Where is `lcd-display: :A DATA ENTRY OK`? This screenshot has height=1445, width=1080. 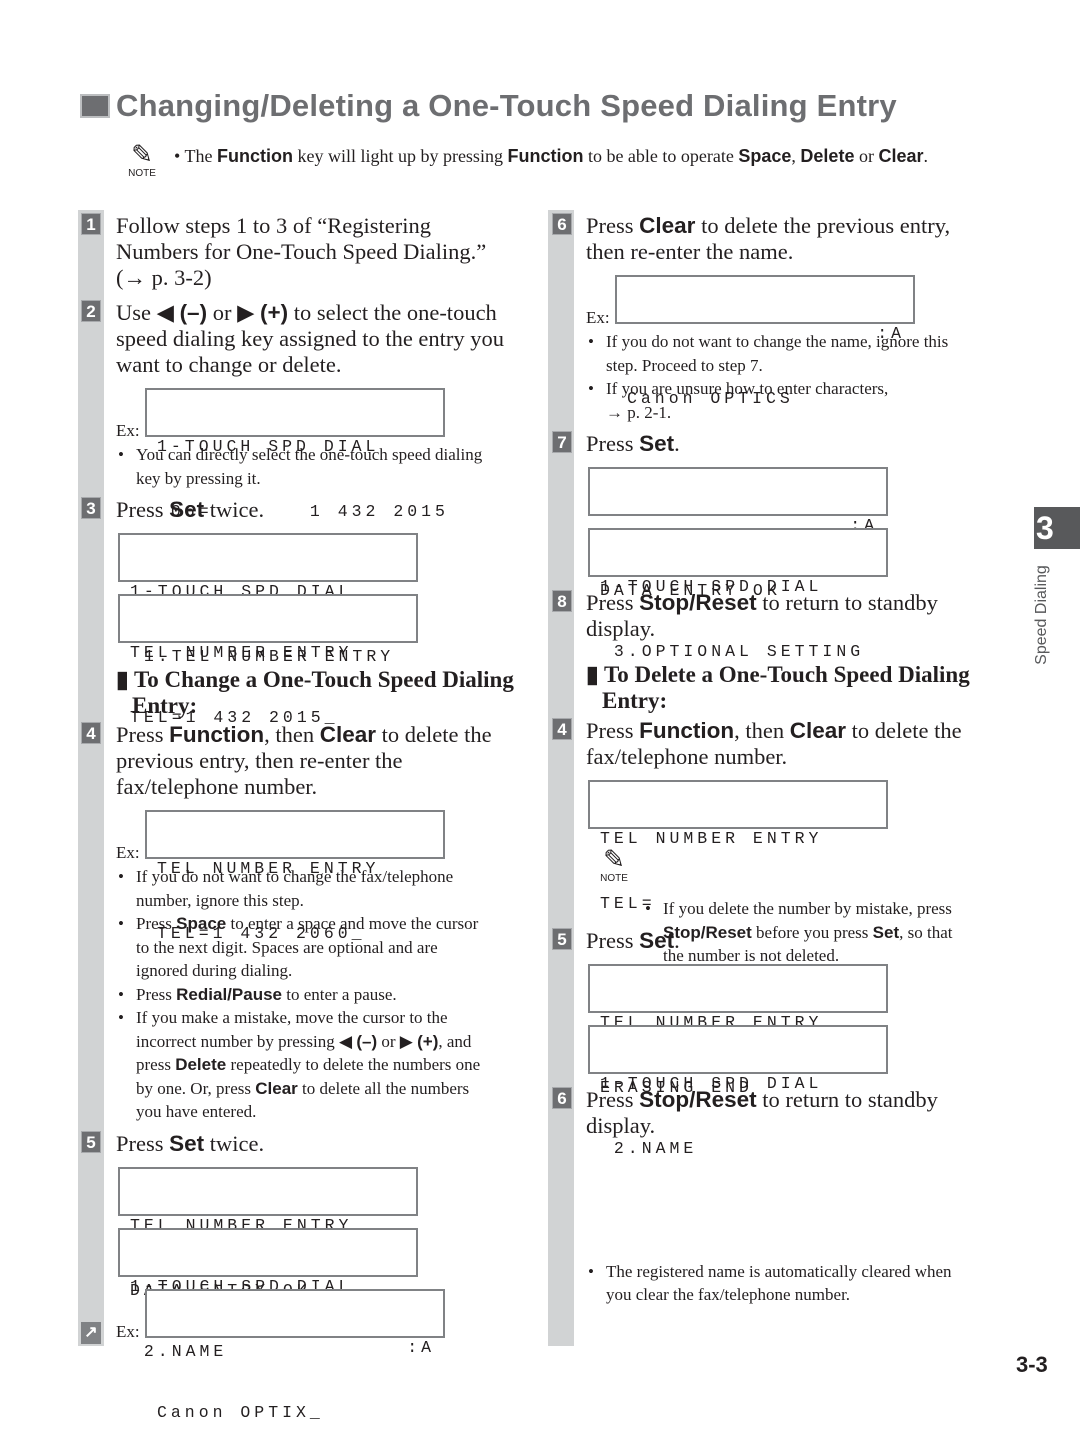 lcd-display: :A DATA ENTRY OK is located at coordinates (738, 533).